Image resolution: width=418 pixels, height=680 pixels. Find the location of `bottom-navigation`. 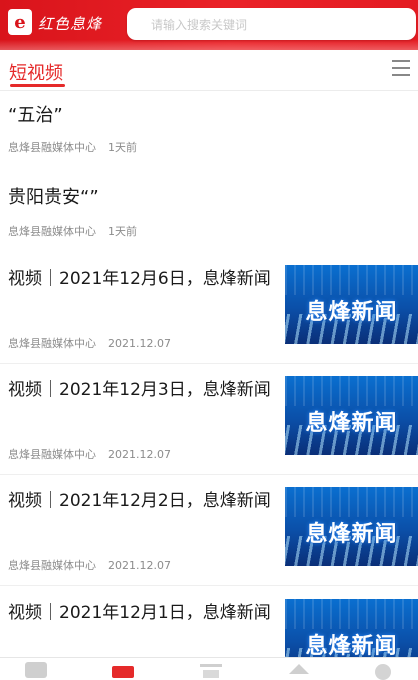

bottom-navigation is located at coordinates (209, 668).